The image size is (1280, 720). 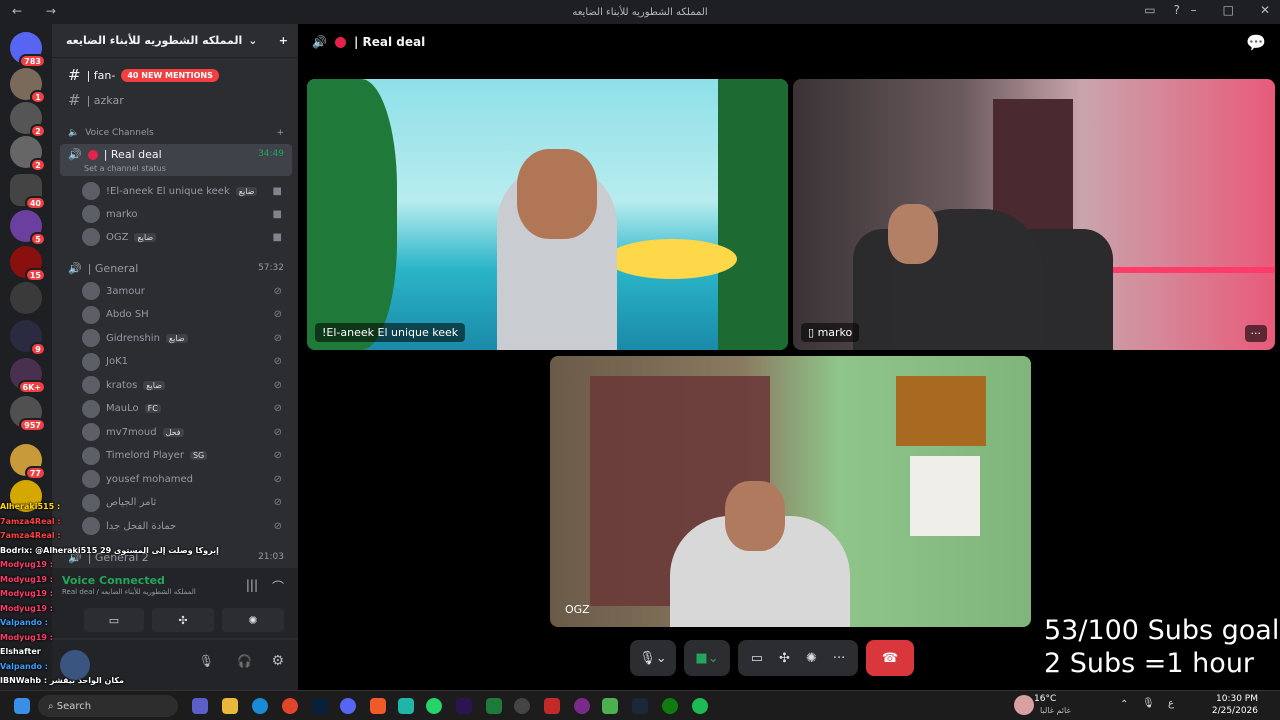 What do you see at coordinates (610, 706) in the screenshot?
I see `minecraft-icon` at bounding box center [610, 706].